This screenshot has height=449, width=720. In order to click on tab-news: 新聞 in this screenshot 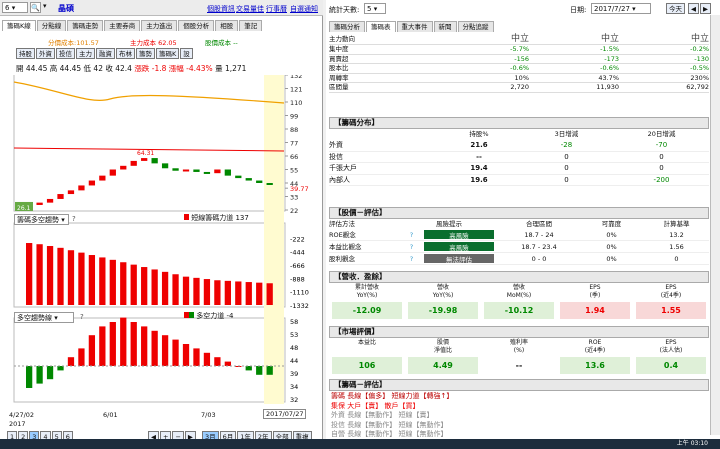, I will do `click(445, 26)`.